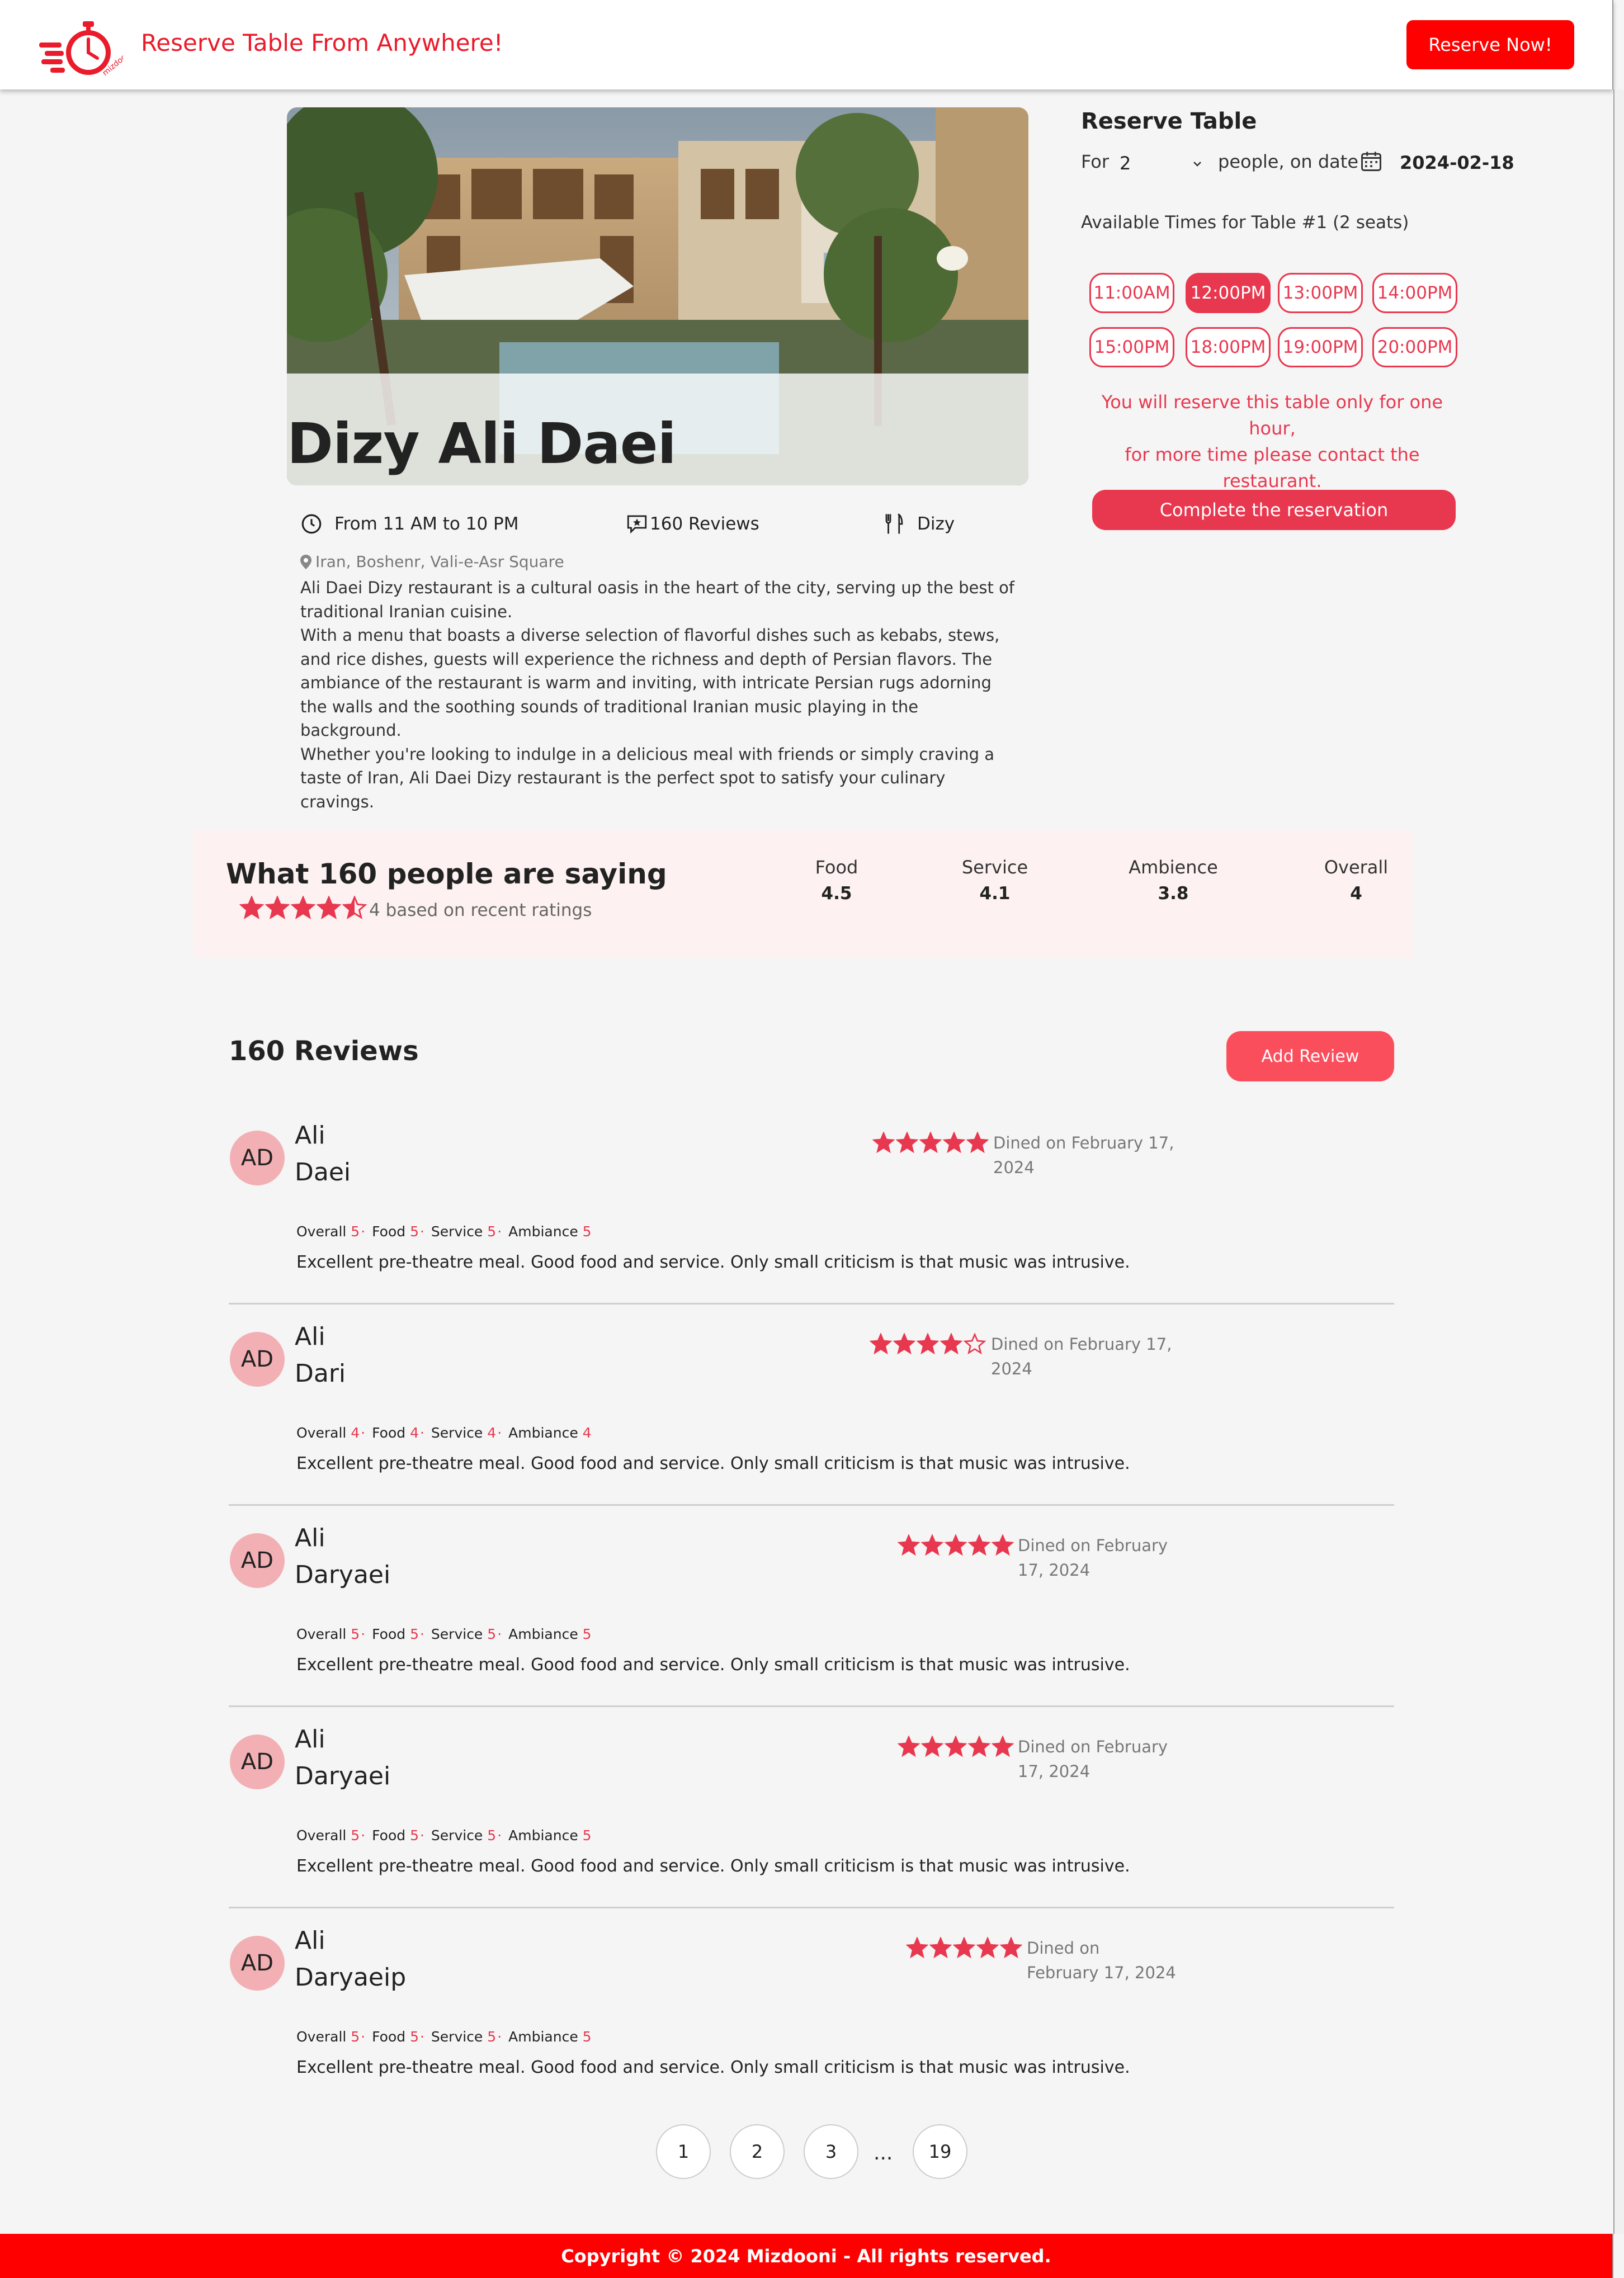 The height and width of the screenshot is (2278, 1624). What do you see at coordinates (1173, 867) in the screenshot?
I see `metric-label: Ambience` at bounding box center [1173, 867].